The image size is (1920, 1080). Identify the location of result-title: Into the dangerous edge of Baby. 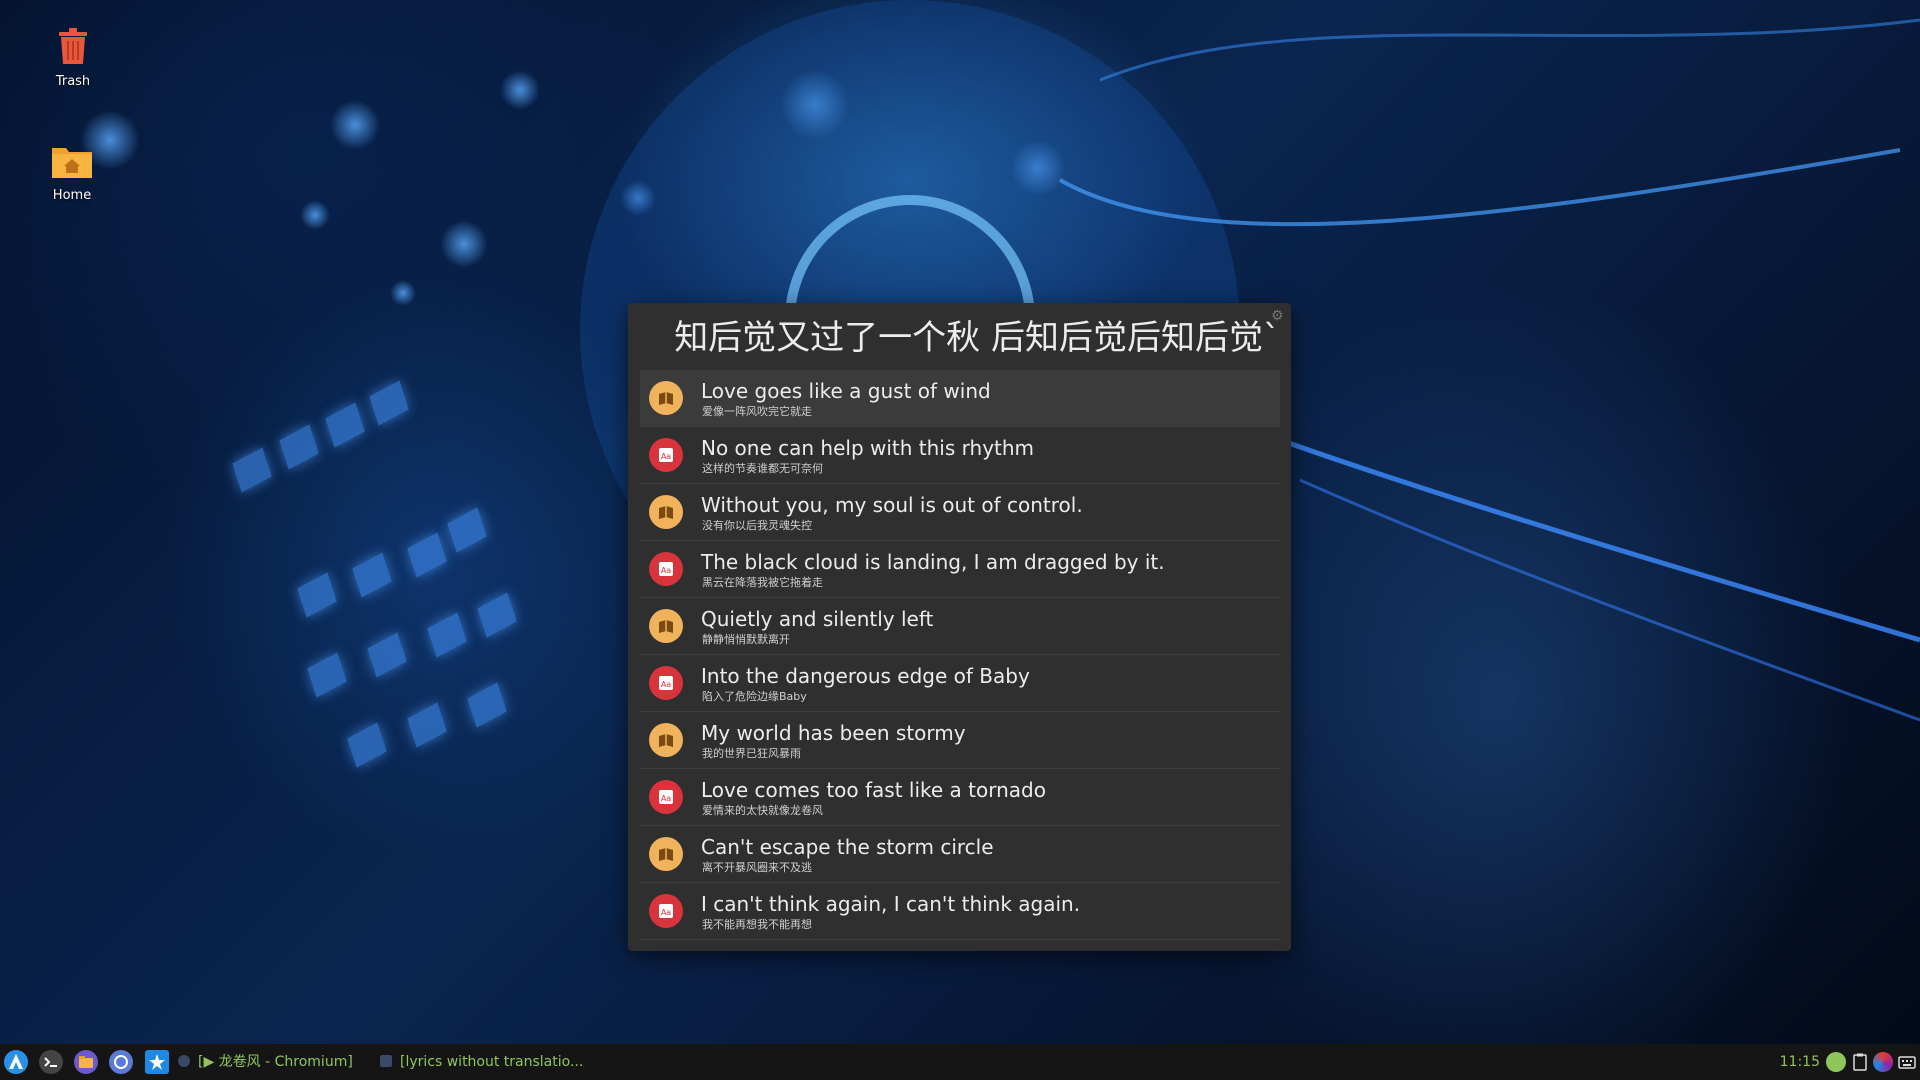
(865, 676).